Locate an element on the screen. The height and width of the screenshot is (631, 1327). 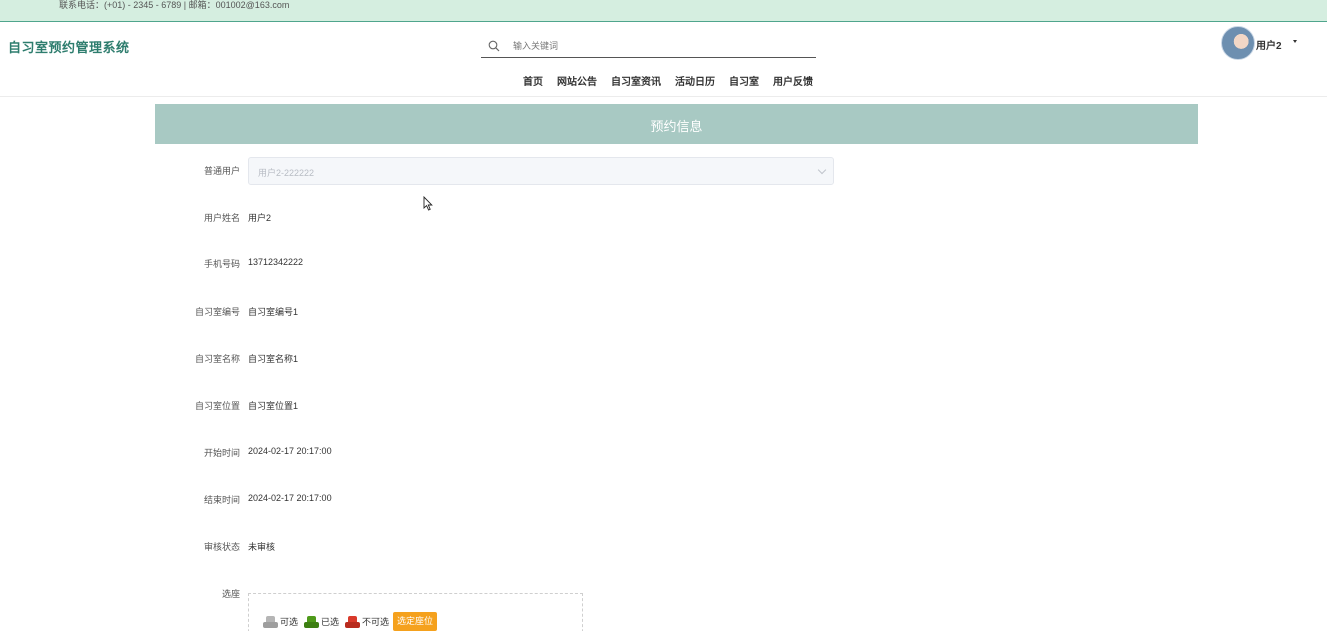
legend-unavailable: 不可选 is located at coordinates (367, 621).